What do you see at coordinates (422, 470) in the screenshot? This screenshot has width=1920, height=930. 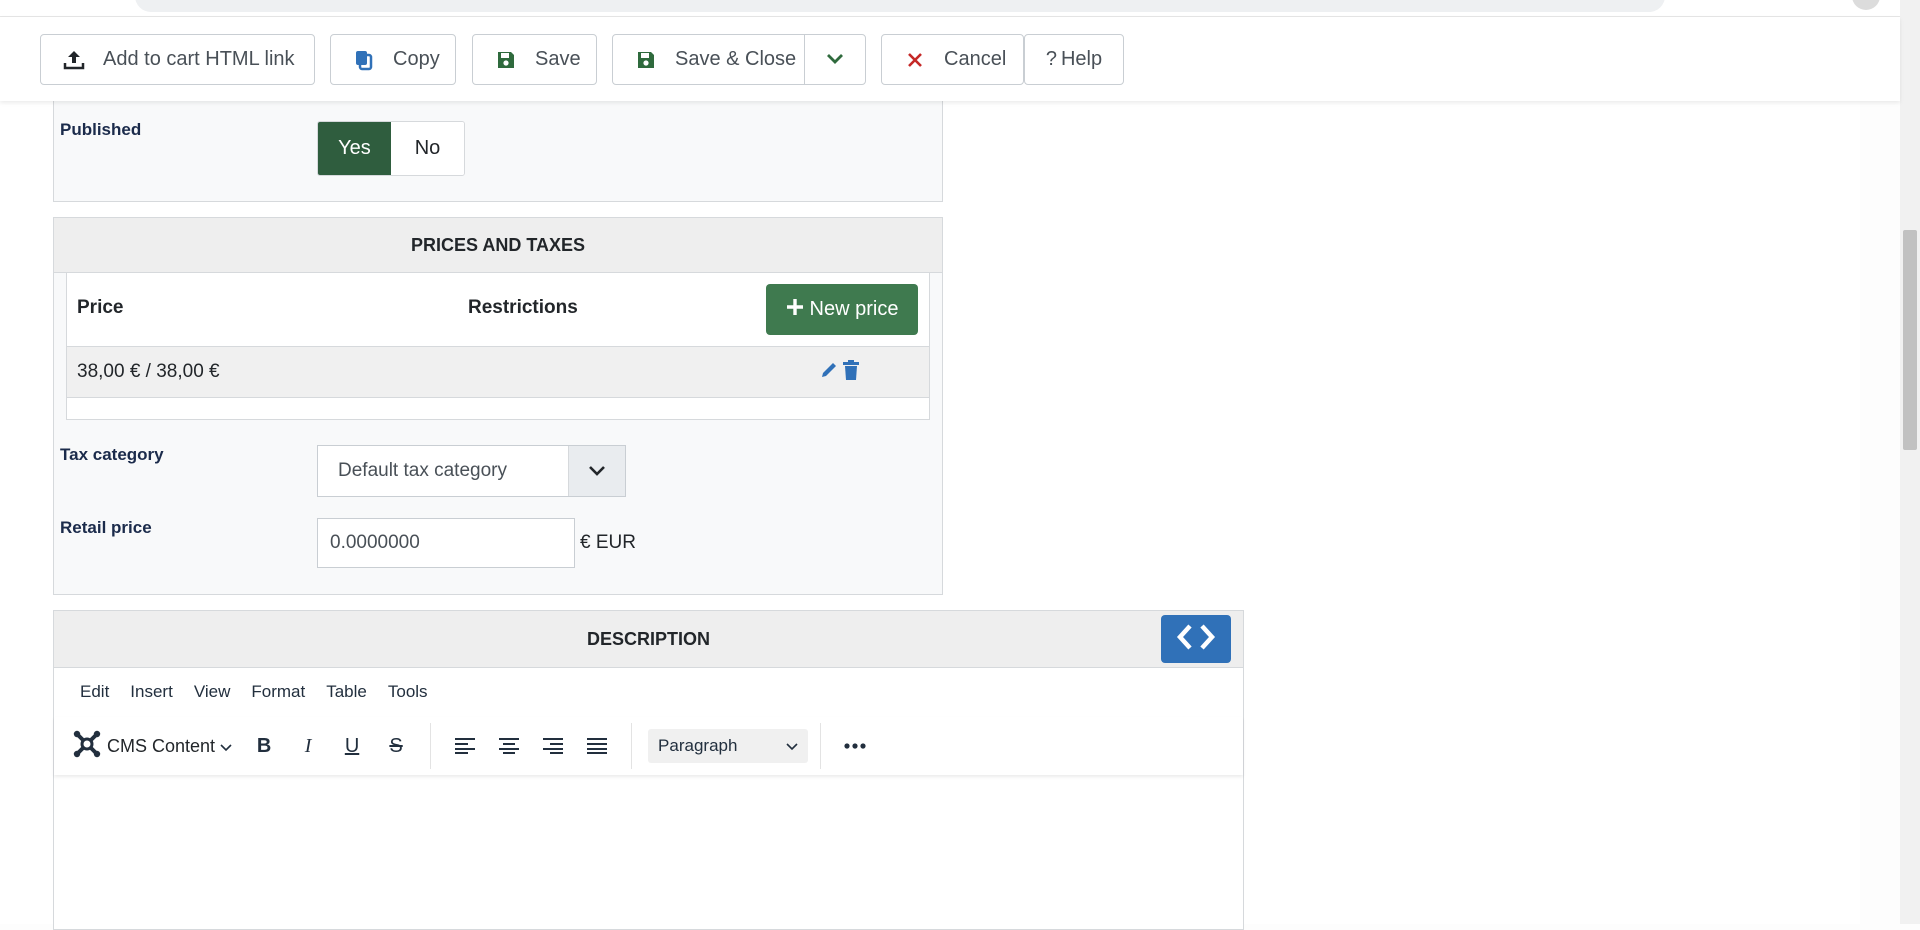 I see `tax-category-selected-value: Default tax category` at bounding box center [422, 470].